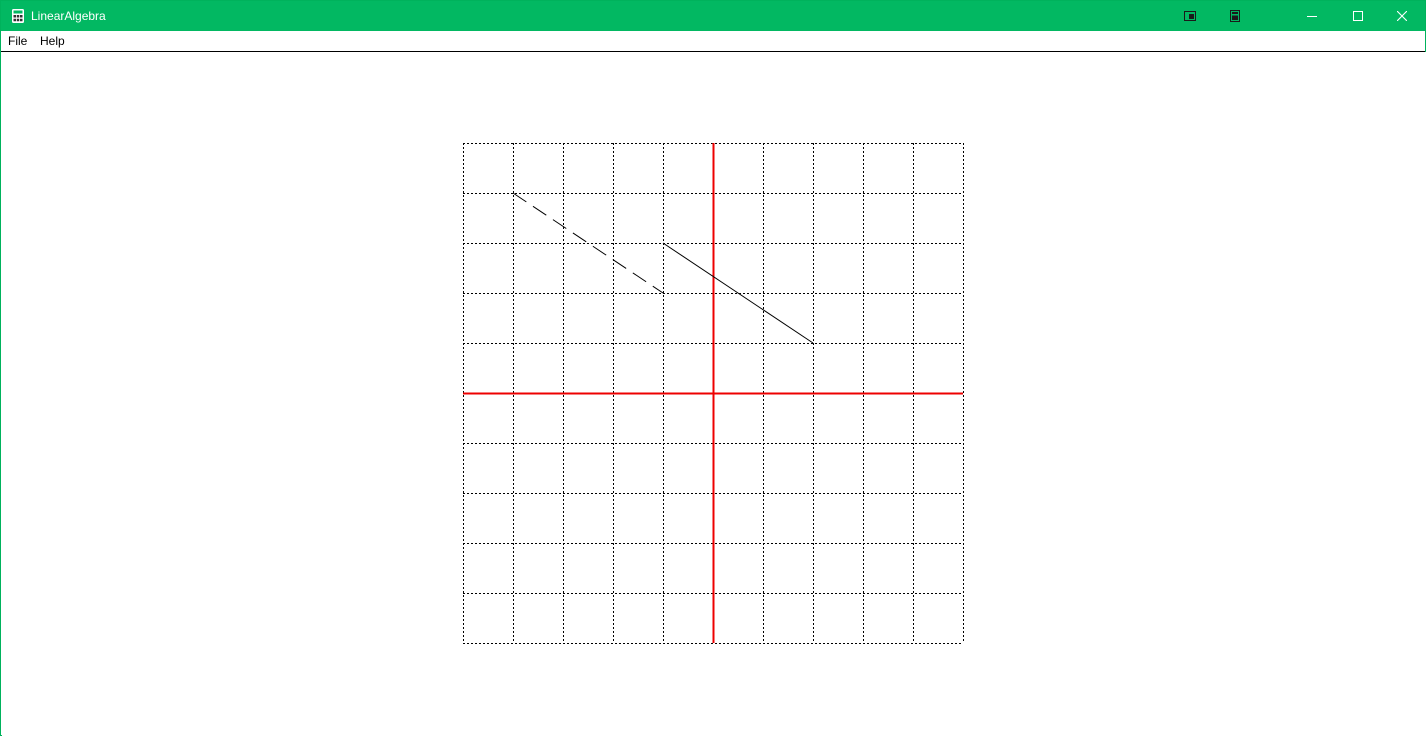 The height and width of the screenshot is (736, 1426). I want to click on vector-solid, so click(738, 293).